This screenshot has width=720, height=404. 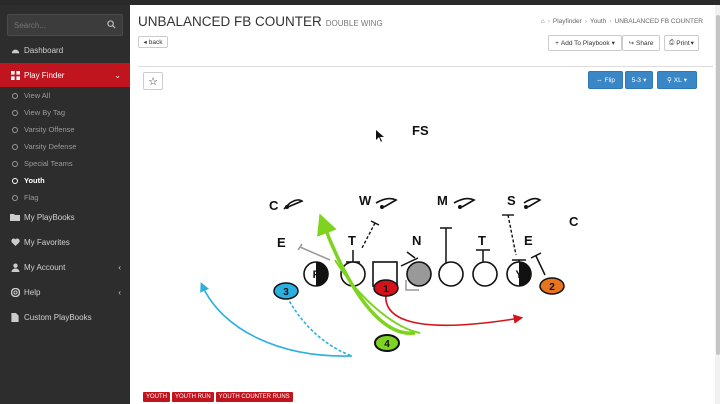 What do you see at coordinates (387, 344) in the screenshot?
I see `back-4-label: 4` at bounding box center [387, 344].